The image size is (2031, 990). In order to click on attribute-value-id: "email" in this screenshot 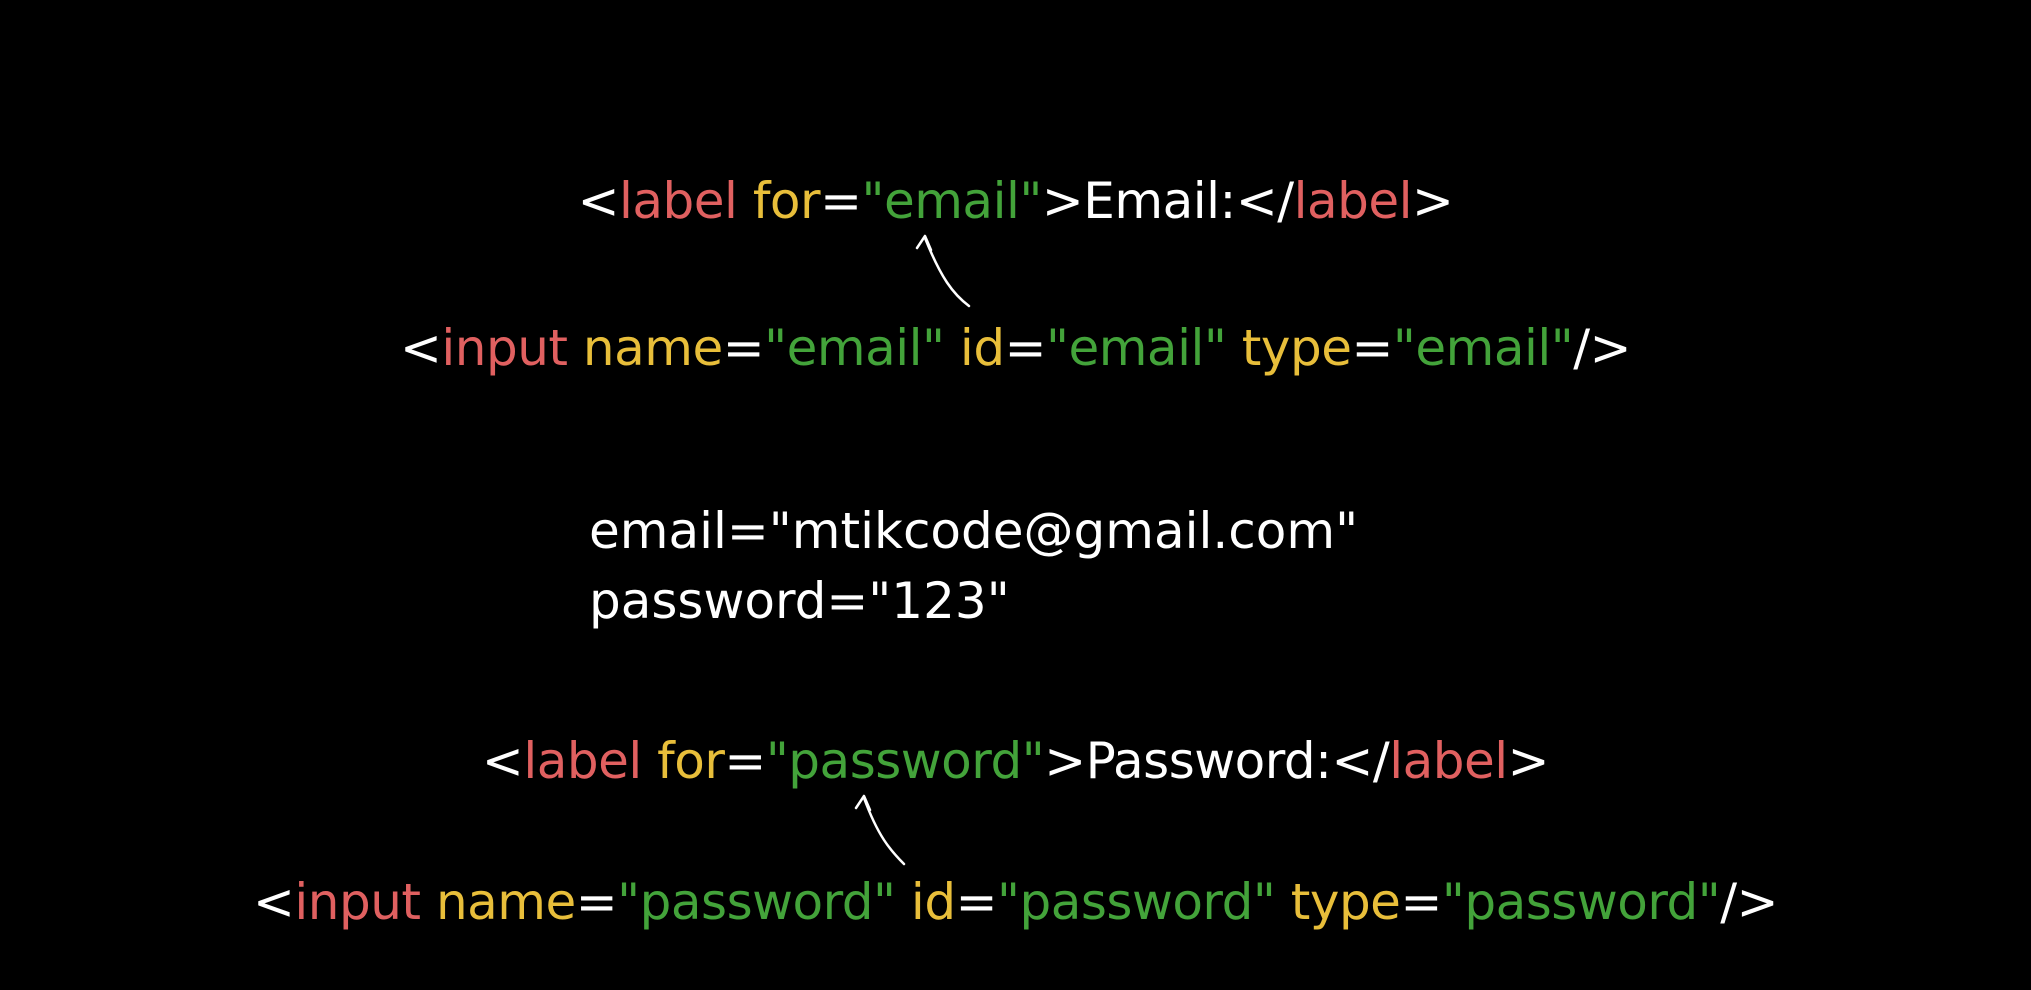, I will do `click(1136, 348)`.